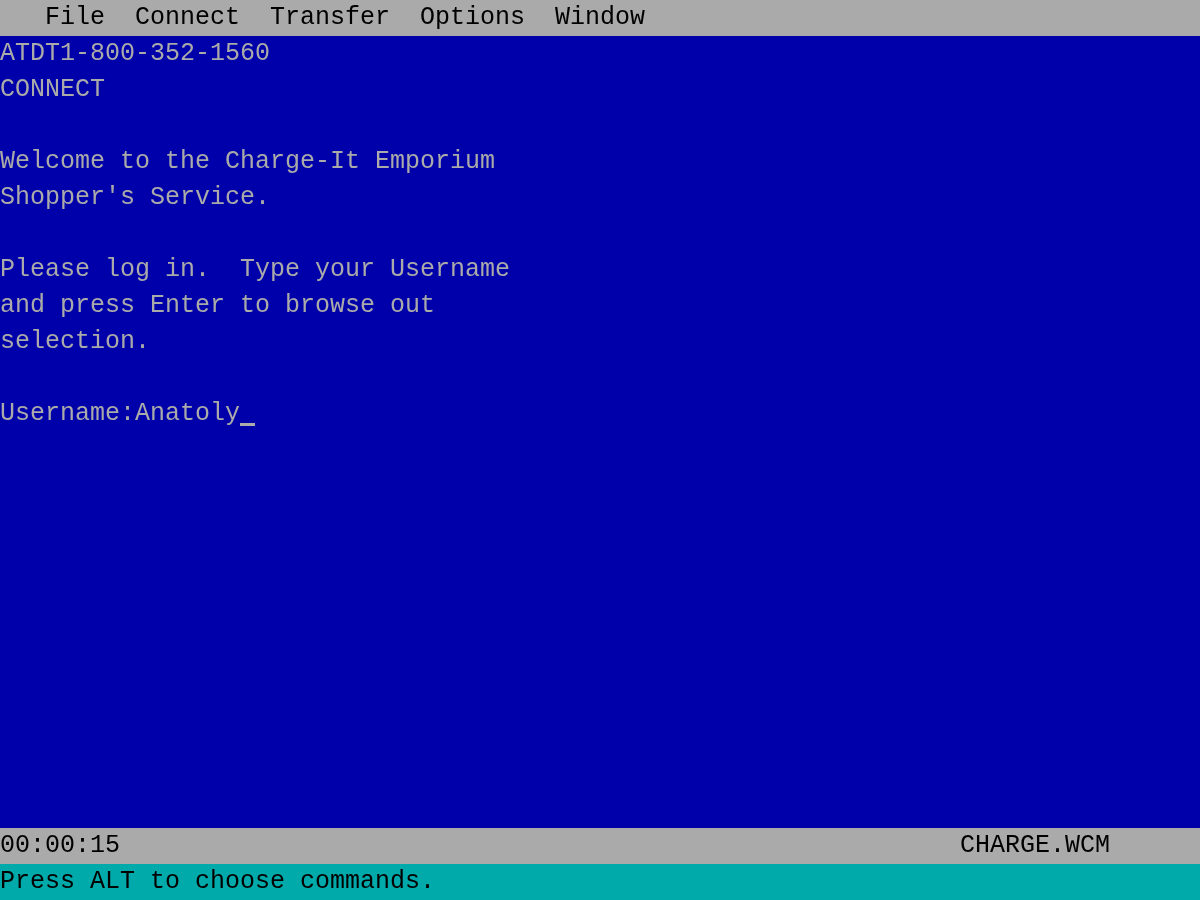 Image resolution: width=1200 pixels, height=900 pixels. What do you see at coordinates (53, 90) in the screenshot?
I see `terminal-line: CONNECT` at bounding box center [53, 90].